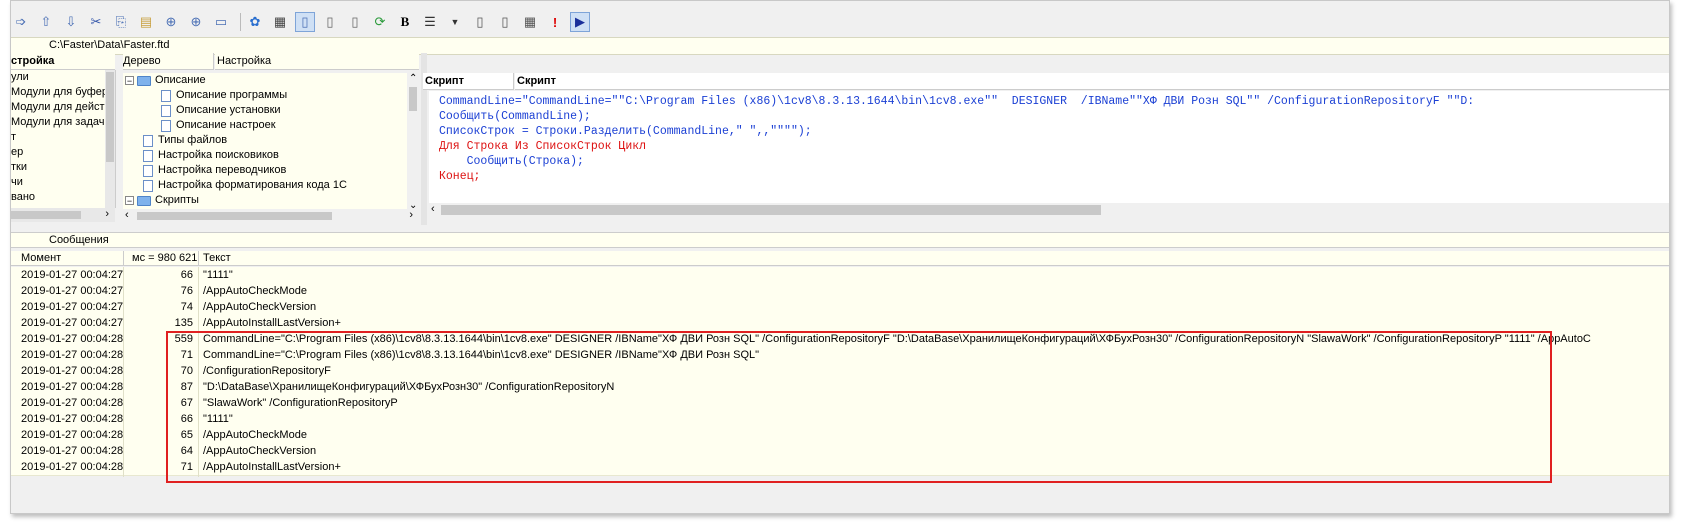  What do you see at coordinates (468, 81) in the screenshot?
I see `script-tab-header: Скрипт` at bounding box center [468, 81].